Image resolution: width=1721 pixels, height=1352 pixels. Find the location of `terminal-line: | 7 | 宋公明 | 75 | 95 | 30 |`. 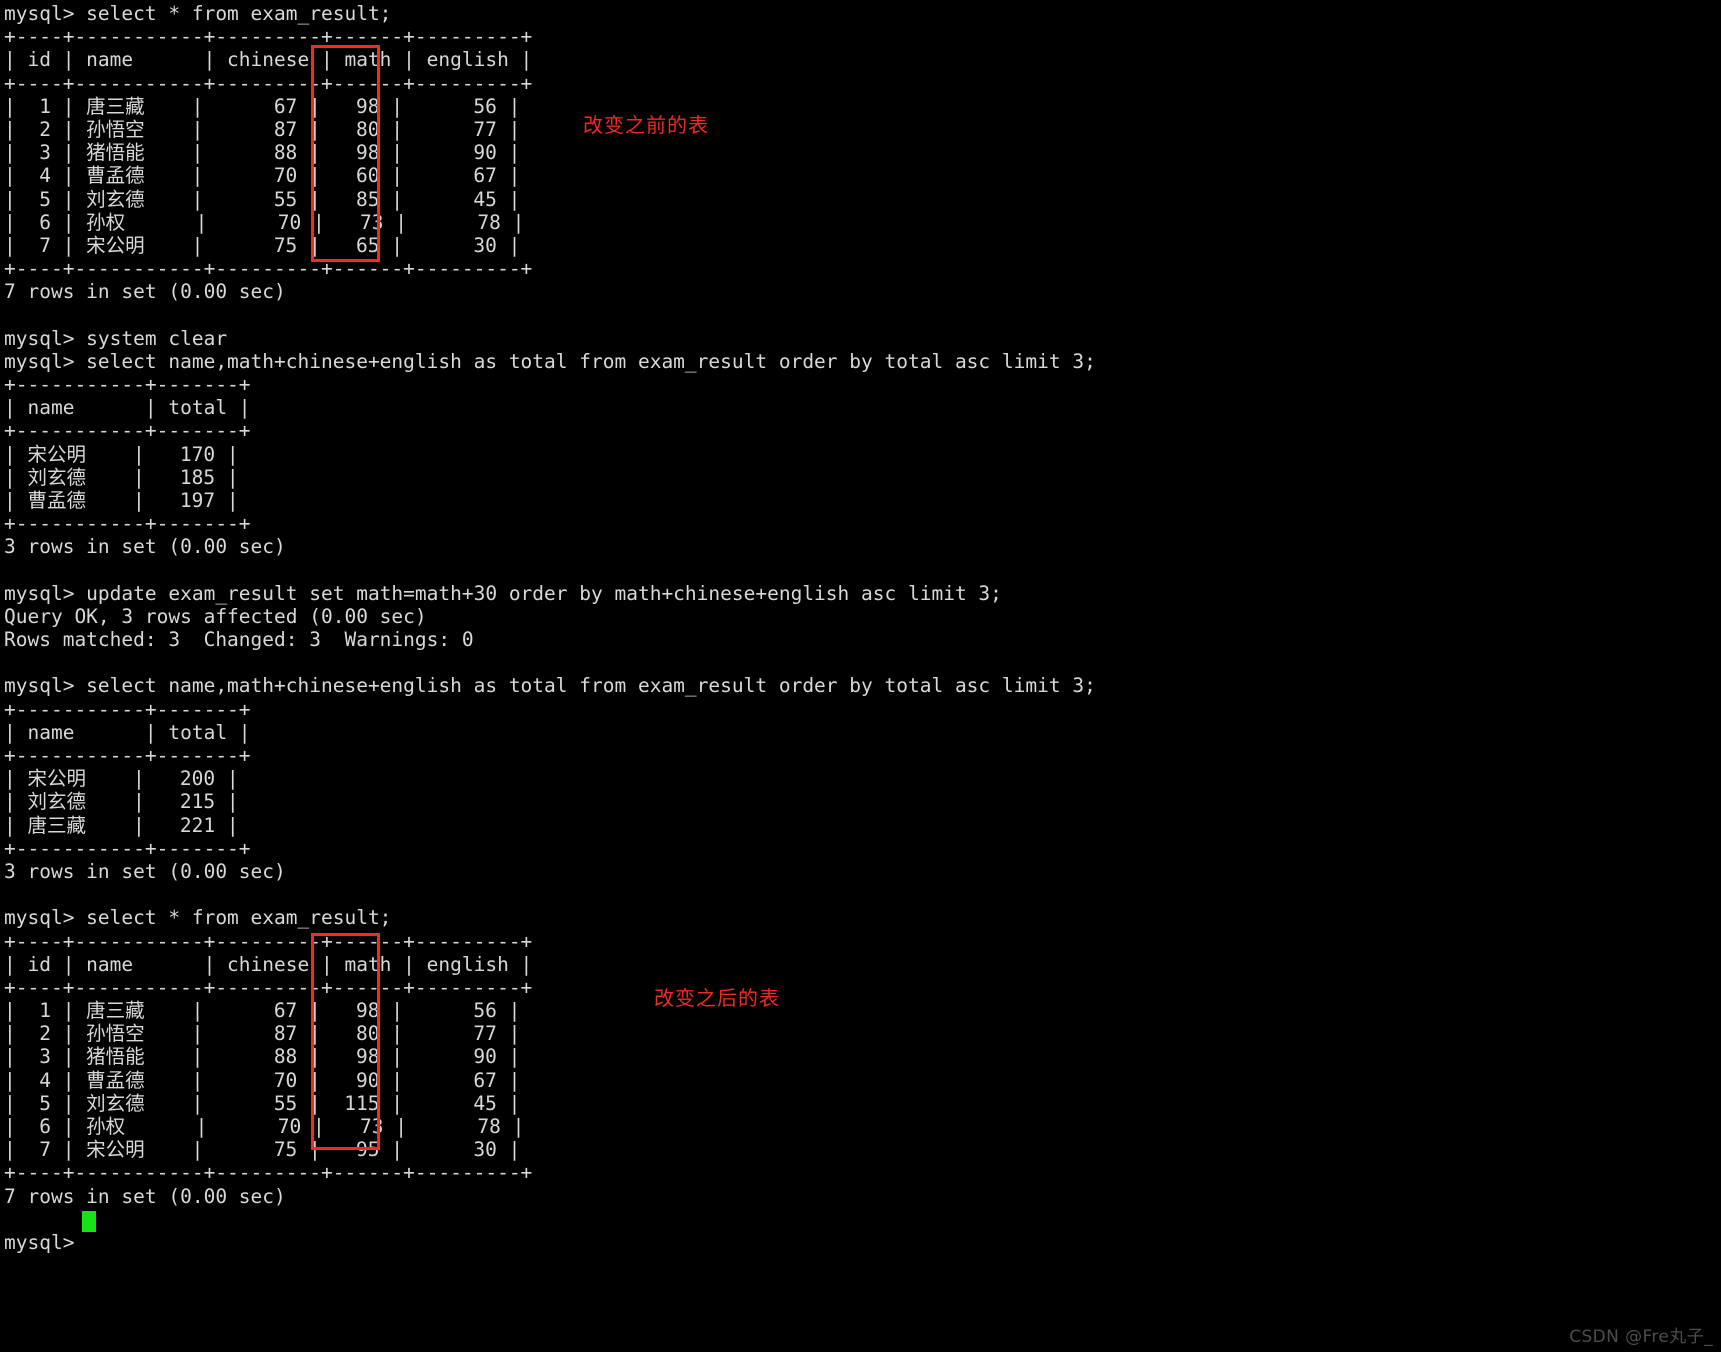

terminal-line: | 7 | 宋公明 | 75 | 95 | 30 | is located at coordinates (262, 1150).